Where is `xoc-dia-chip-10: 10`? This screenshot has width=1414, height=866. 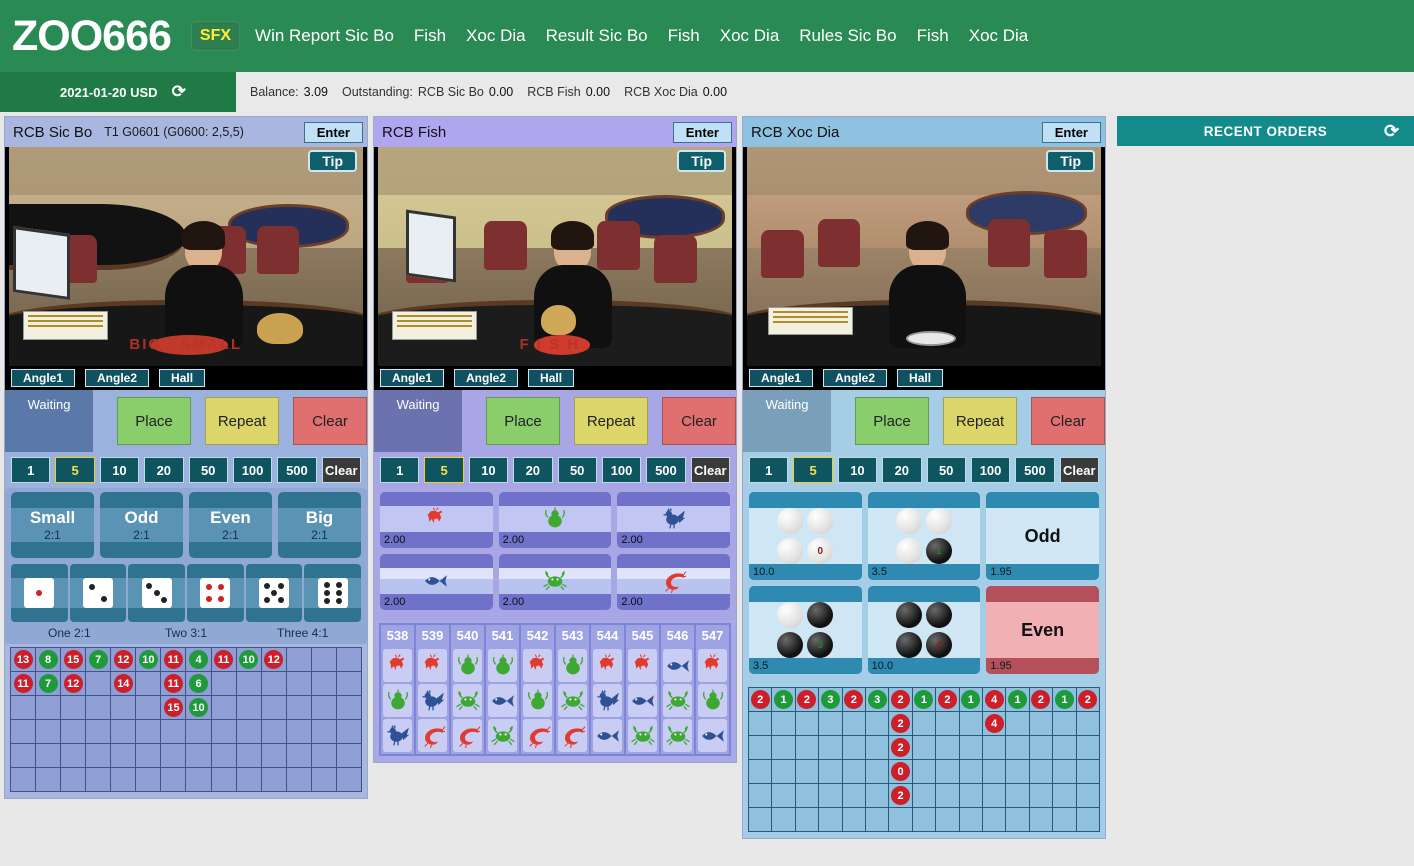 xoc-dia-chip-10: 10 is located at coordinates (857, 470).